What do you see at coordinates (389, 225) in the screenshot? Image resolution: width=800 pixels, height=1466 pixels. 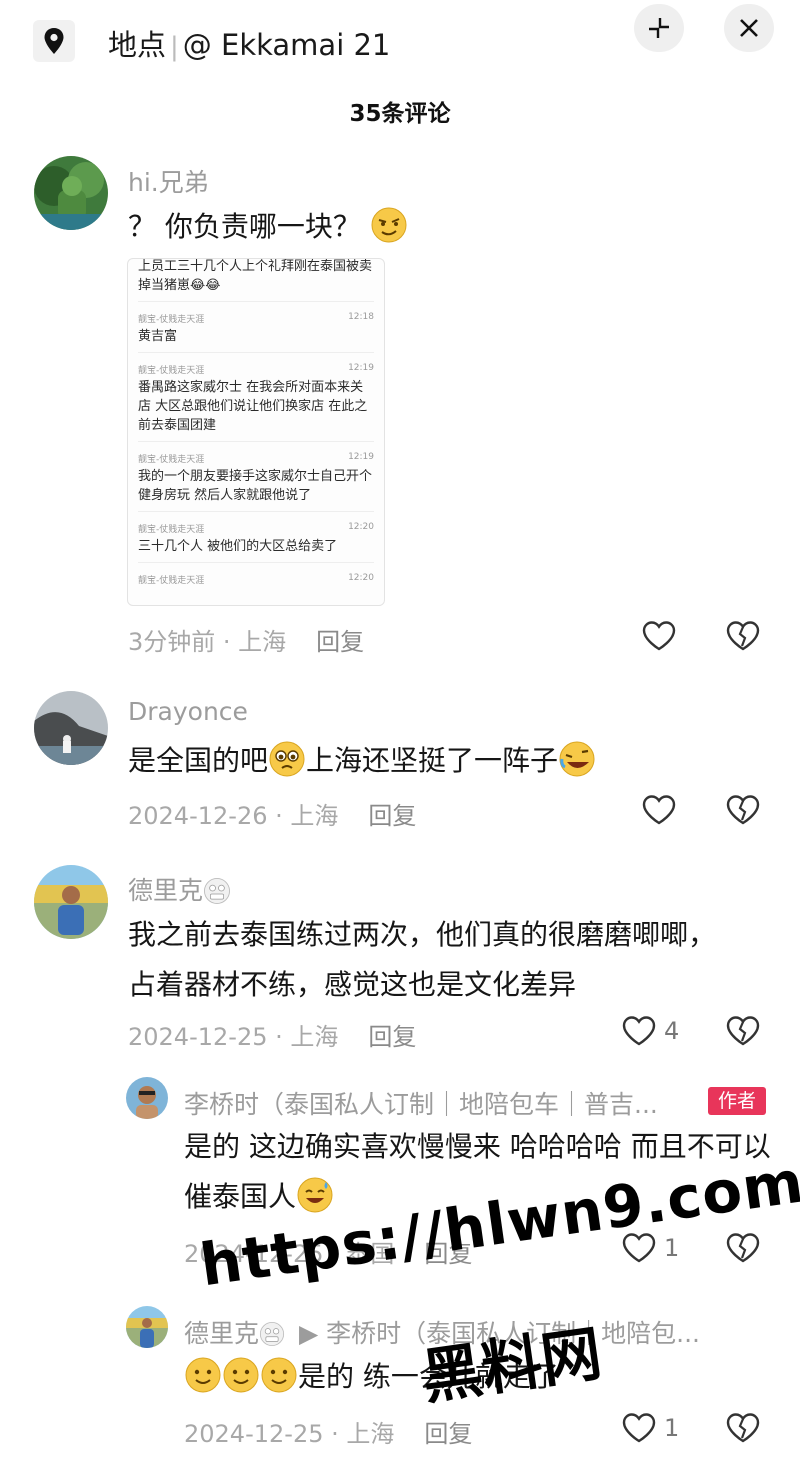 I see `smirk-emoji-icon` at bounding box center [389, 225].